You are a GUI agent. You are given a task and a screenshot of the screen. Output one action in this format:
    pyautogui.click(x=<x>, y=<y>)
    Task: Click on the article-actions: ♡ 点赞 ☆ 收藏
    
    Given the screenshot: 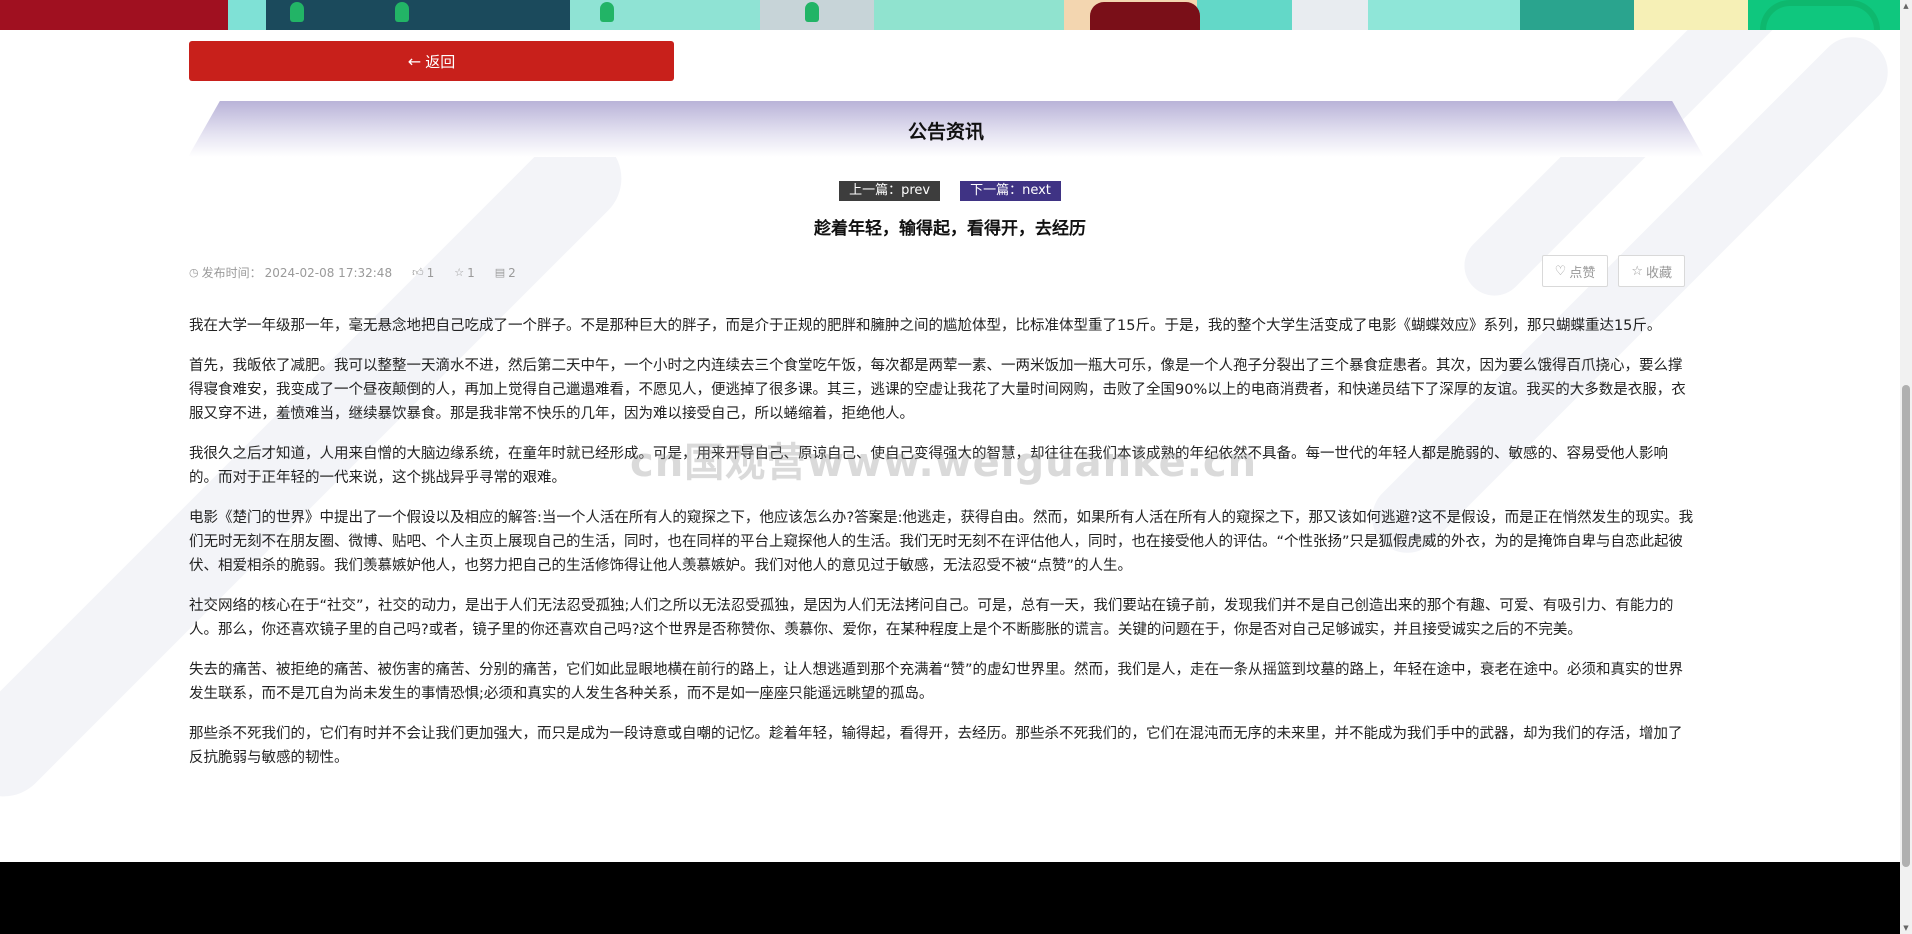 What is the action you would take?
    pyautogui.click(x=1613, y=271)
    